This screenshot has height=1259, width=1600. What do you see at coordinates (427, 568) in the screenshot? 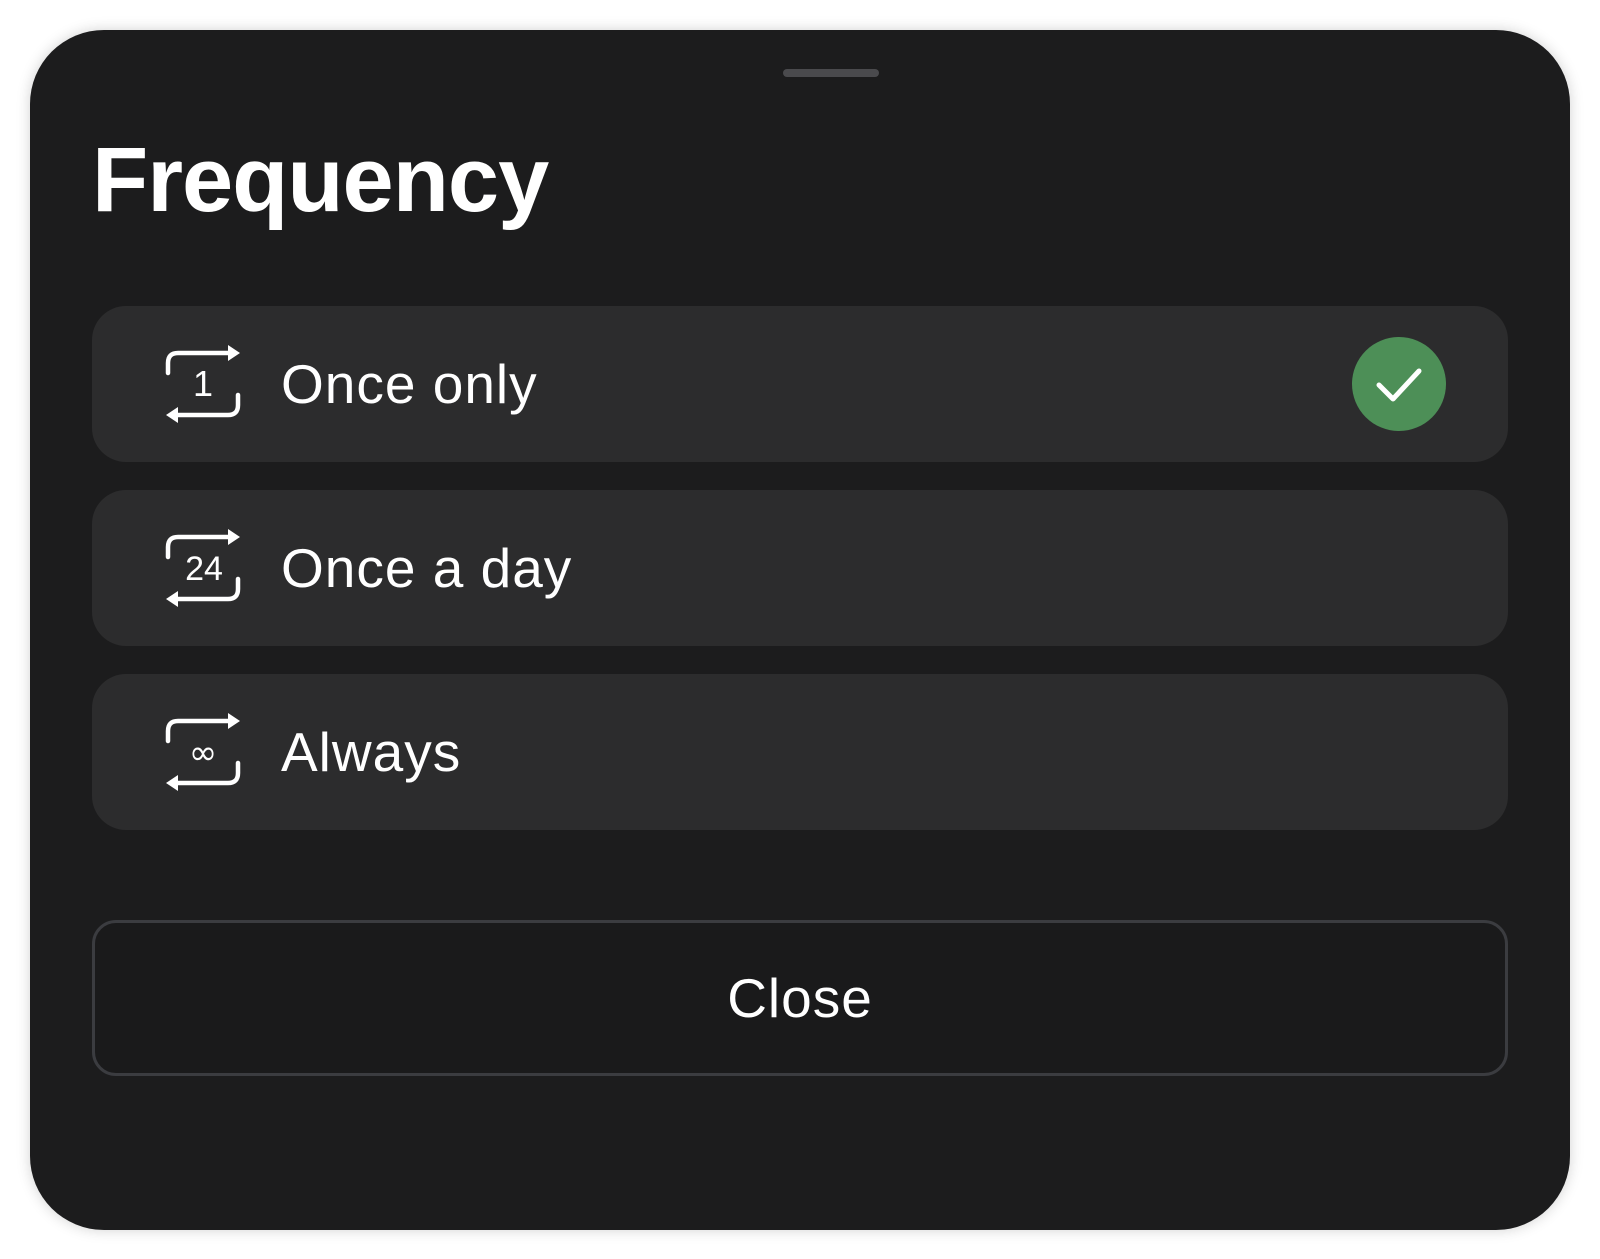
I see `option-label: Once a day` at bounding box center [427, 568].